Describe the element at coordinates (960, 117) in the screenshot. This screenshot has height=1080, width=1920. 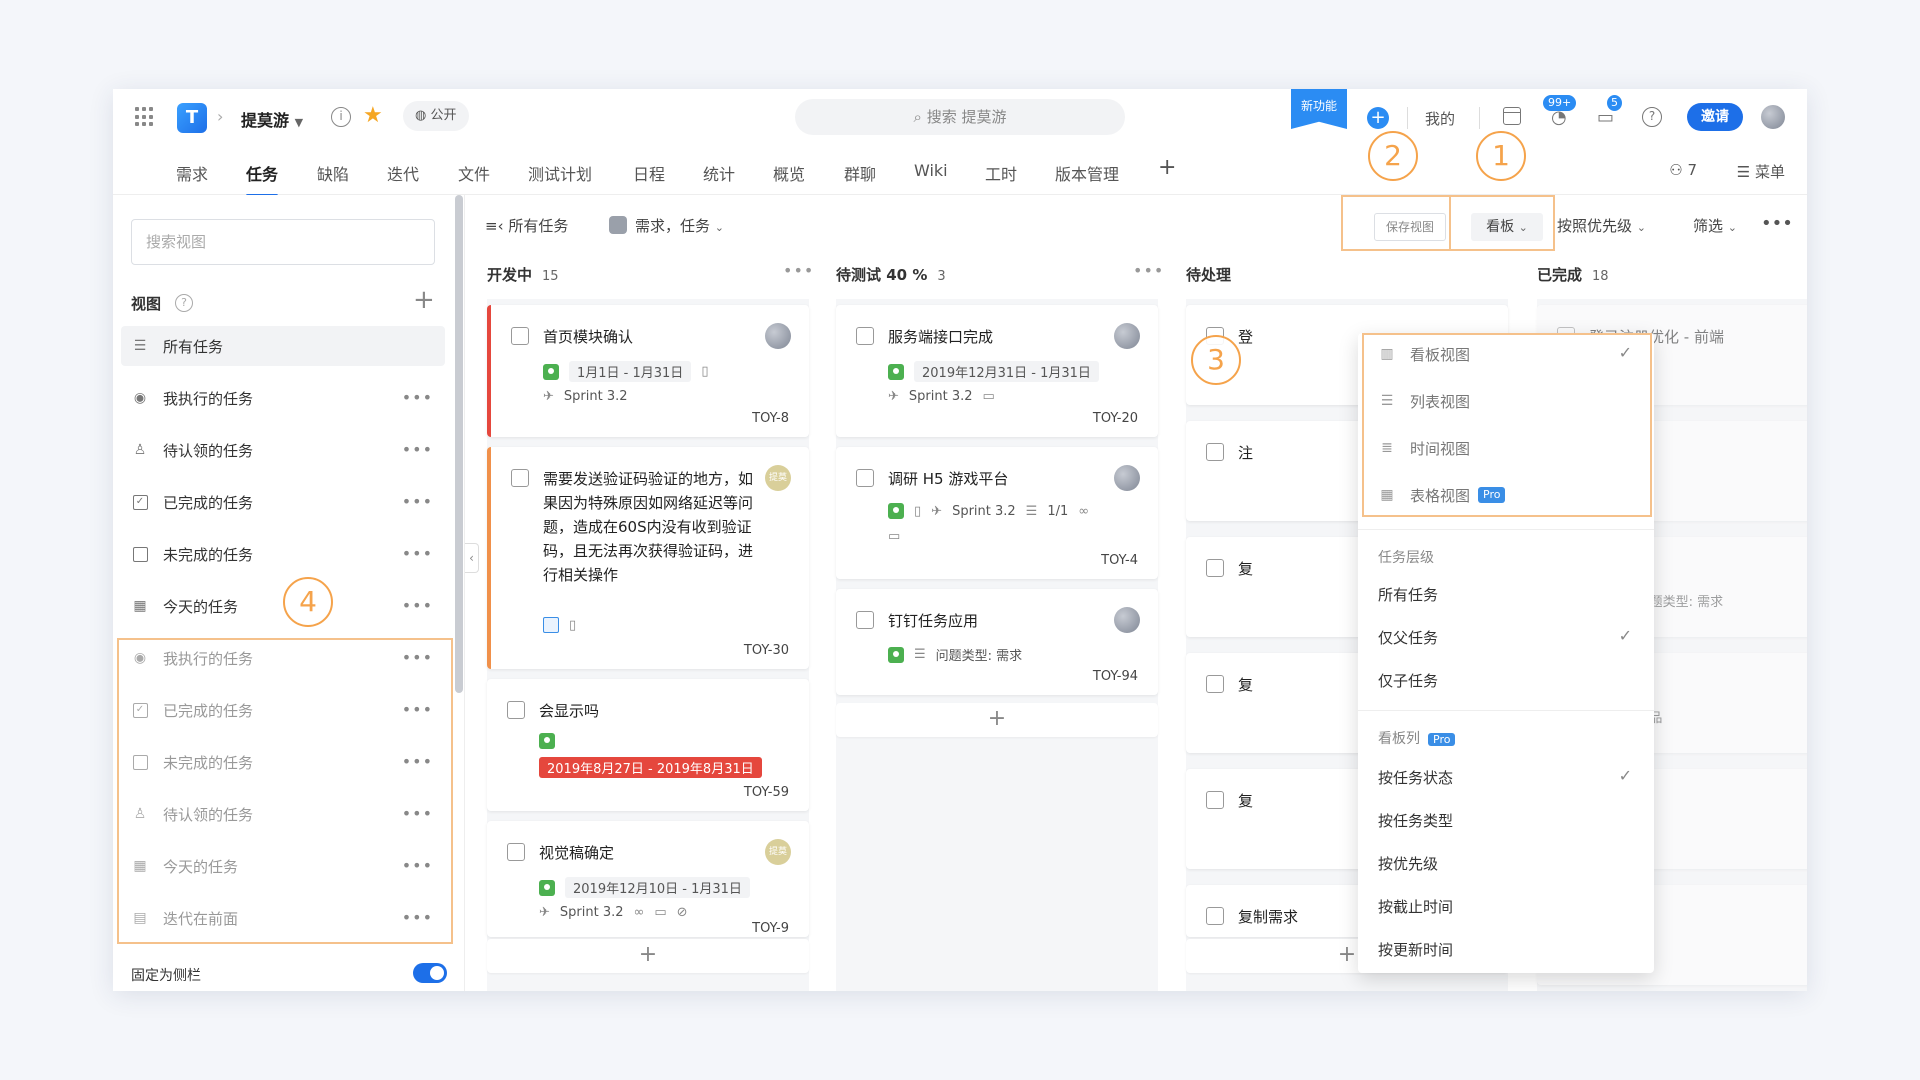
I see `global-search-input: ⌕ 搜索 提莫游` at that location.